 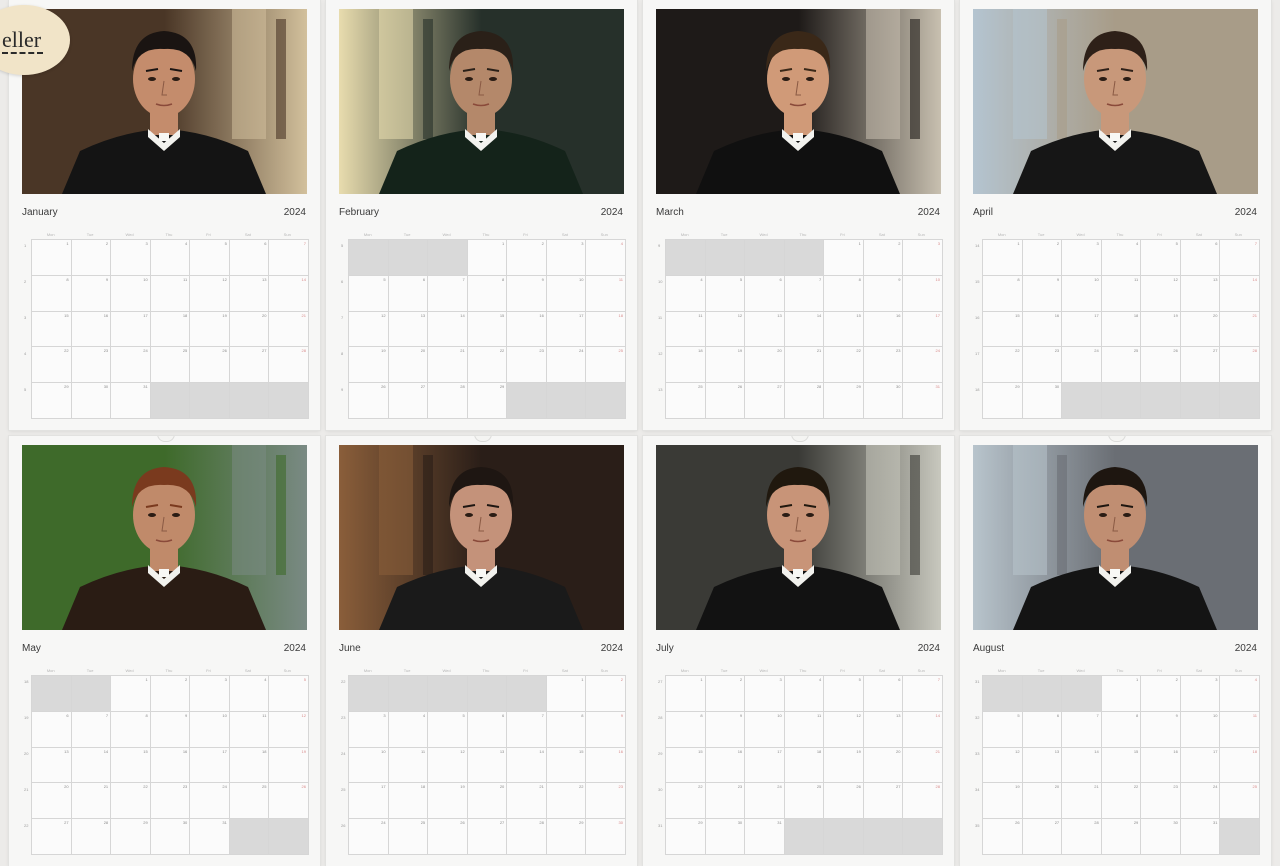 I want to click on year-label: 2024, so click(x=1245, y=648).